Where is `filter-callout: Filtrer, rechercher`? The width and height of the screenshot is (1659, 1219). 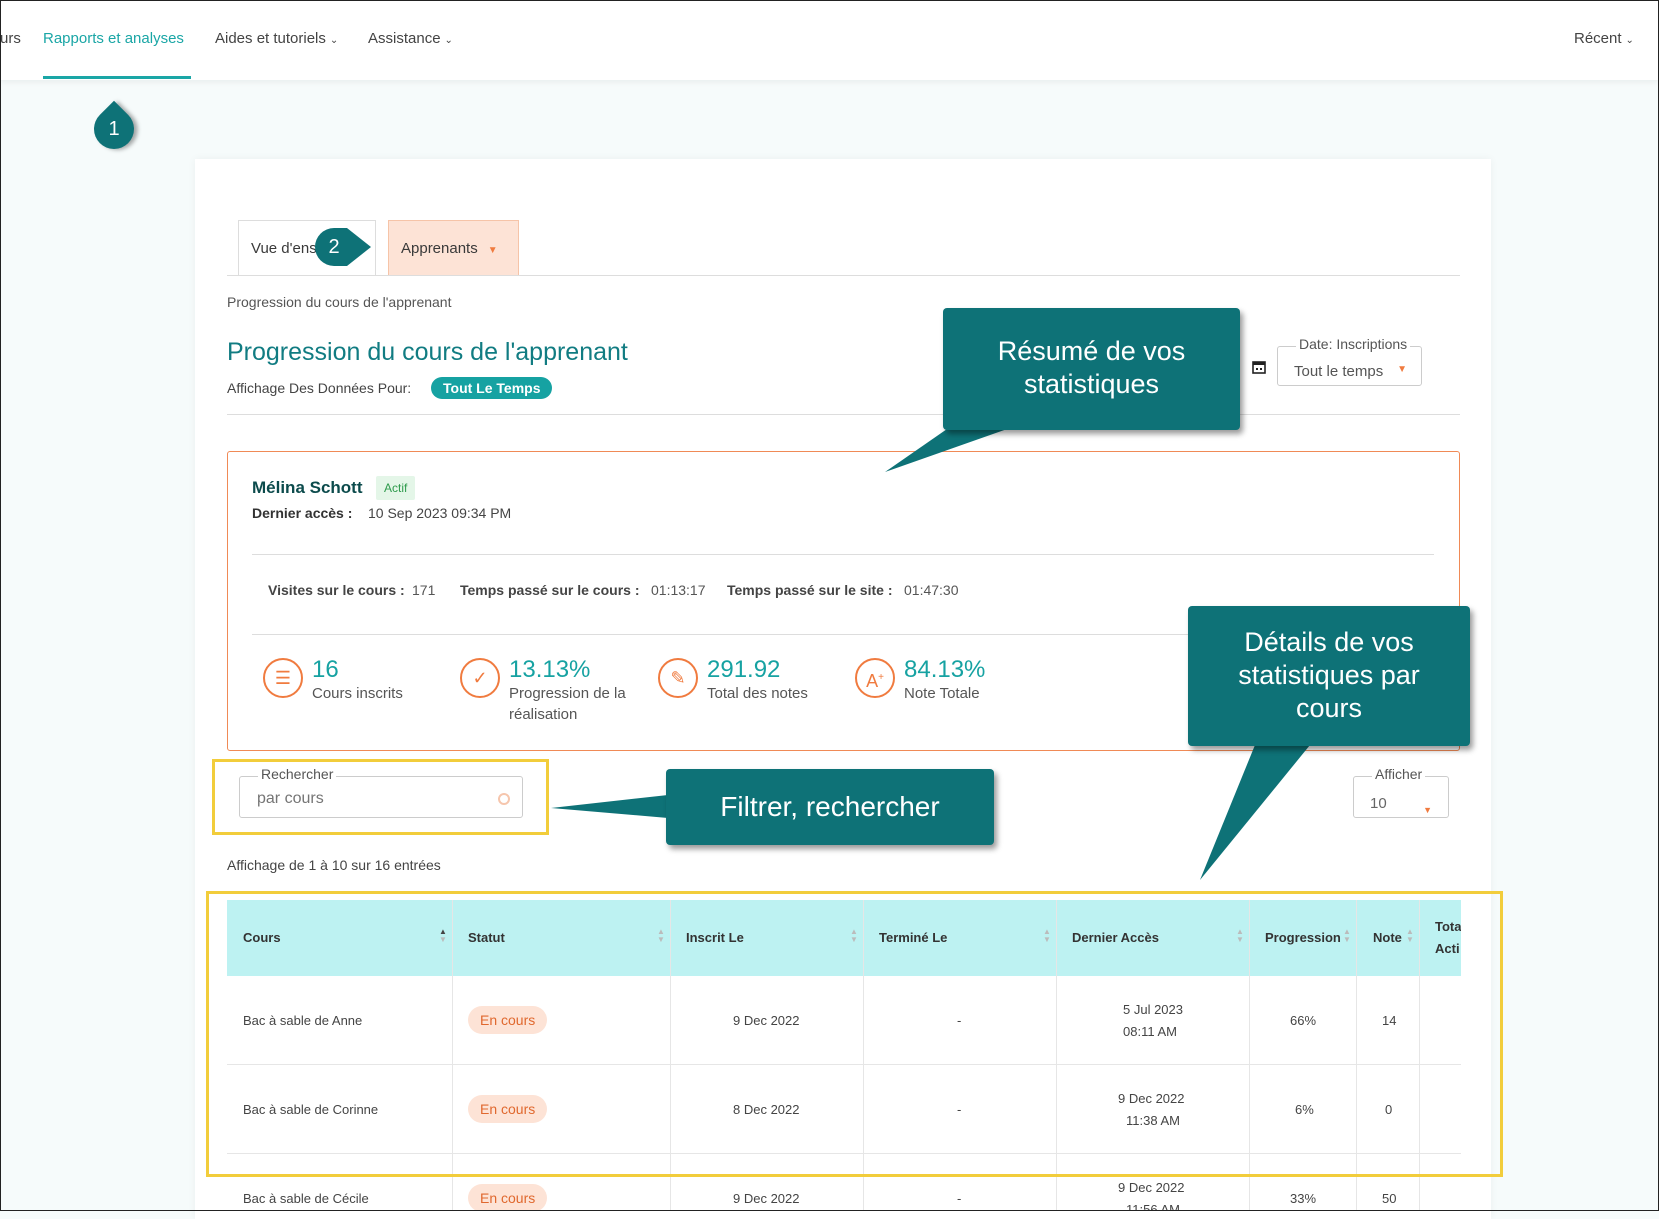 filter-callout: Filtrer, rechercher is located at coordinates (830, 807).